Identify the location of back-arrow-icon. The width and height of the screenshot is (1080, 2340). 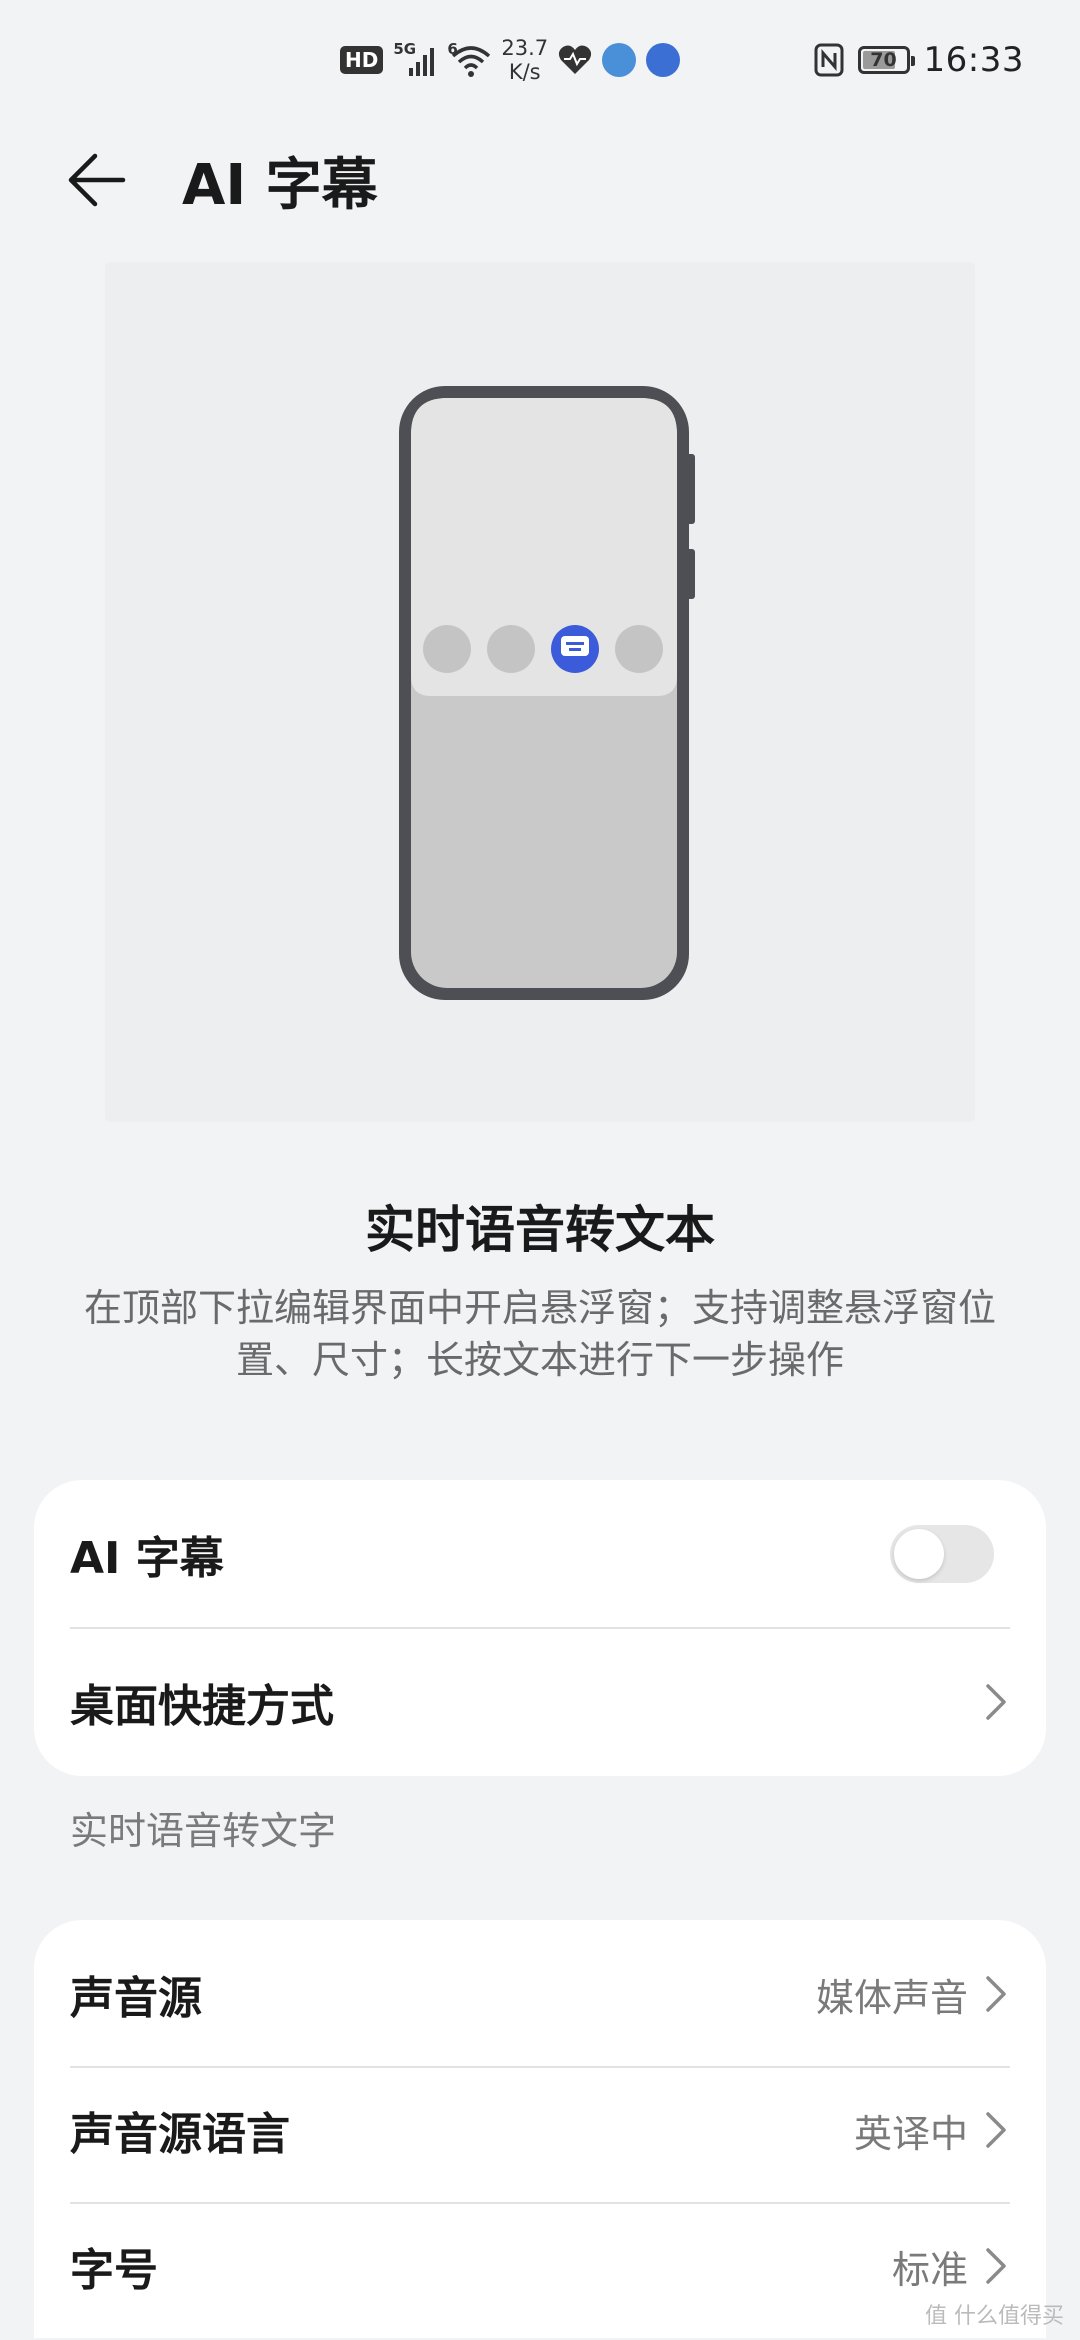
(97, 180).